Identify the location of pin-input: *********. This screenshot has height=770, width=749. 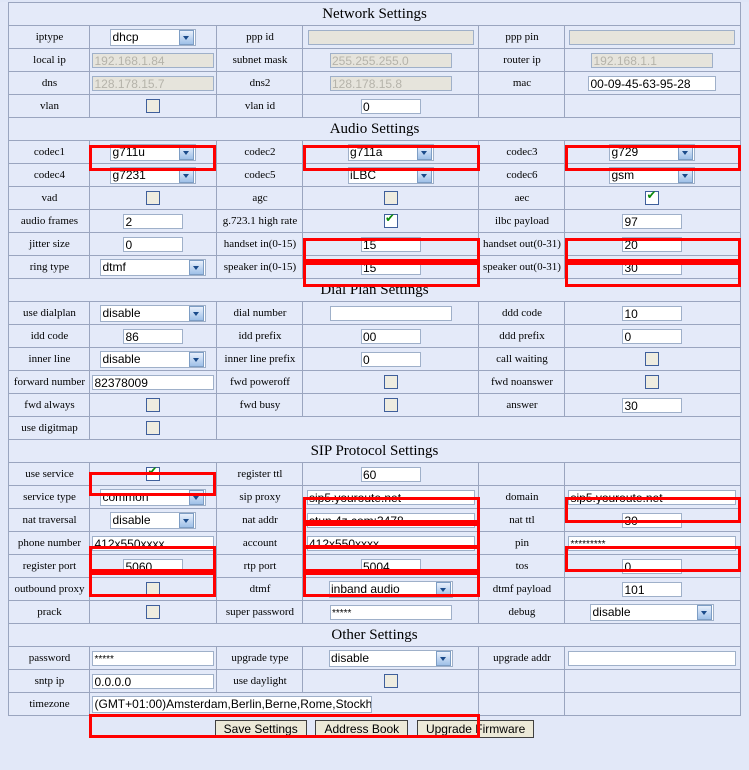
(652, 543).